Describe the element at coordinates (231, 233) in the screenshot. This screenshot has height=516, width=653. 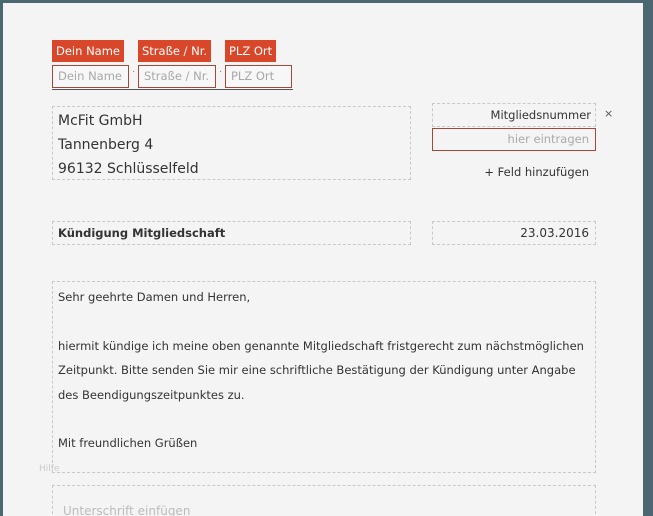
I see `subject-field: Kündigung Mitgliedschaft` at that location.